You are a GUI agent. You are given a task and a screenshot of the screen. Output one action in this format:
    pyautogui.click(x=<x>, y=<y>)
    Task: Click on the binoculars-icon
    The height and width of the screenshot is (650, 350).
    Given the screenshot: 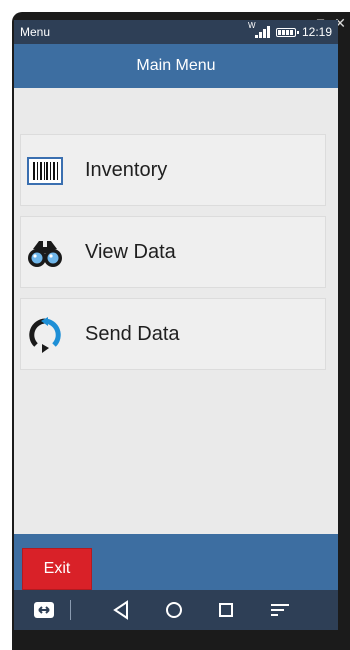 What is the action you would take?
    pyautogui.click(x=45, y=254)
    